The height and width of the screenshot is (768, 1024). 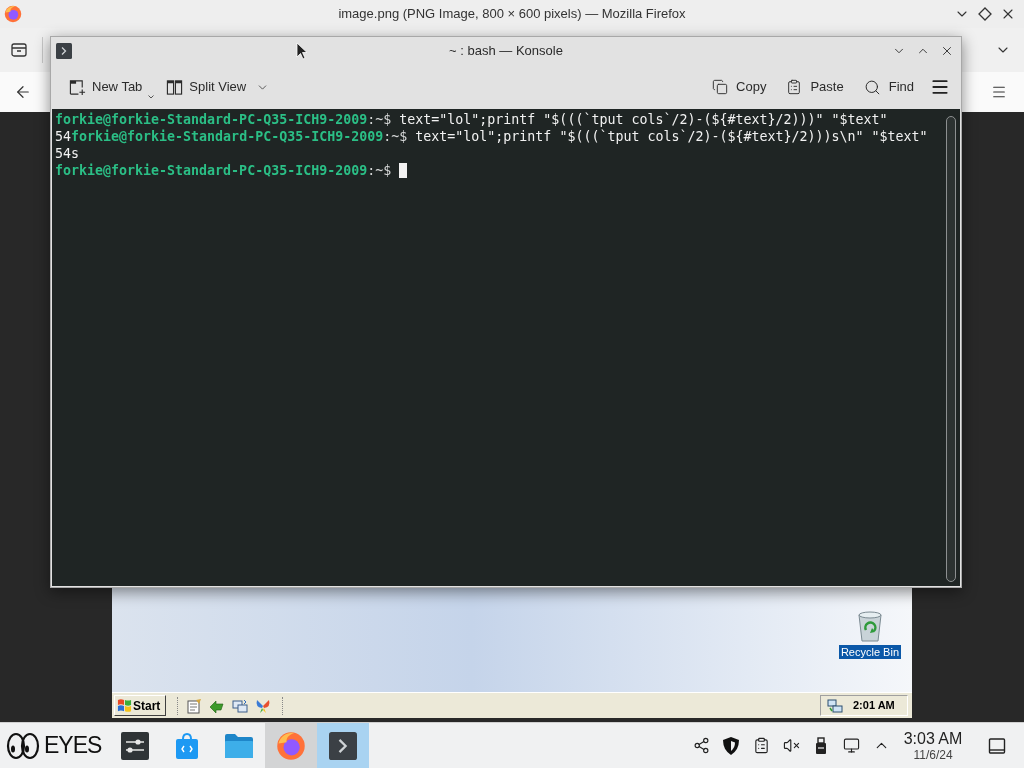 I want to click on mouse-pointer-icon, so click(x=302, y=51).